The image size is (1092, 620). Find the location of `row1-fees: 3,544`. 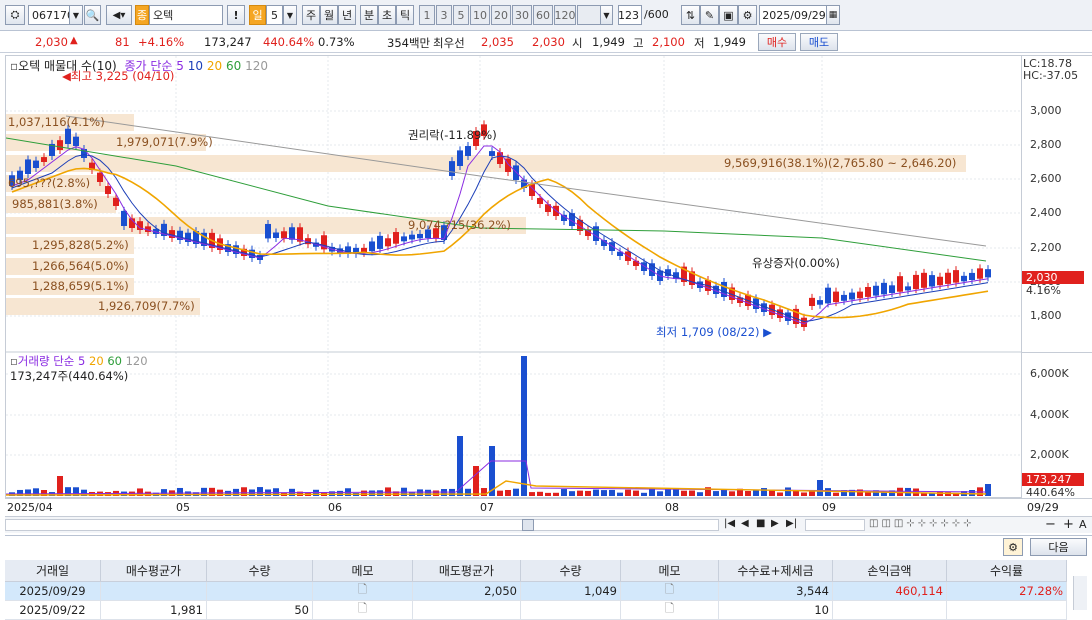

row1-fees: 3,544 is located at coordinates (776, 591).